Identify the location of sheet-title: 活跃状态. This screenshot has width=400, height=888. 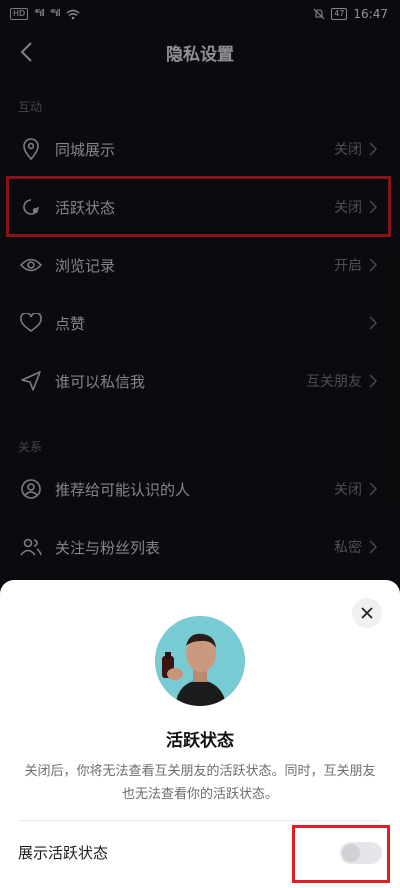
(200, 741).